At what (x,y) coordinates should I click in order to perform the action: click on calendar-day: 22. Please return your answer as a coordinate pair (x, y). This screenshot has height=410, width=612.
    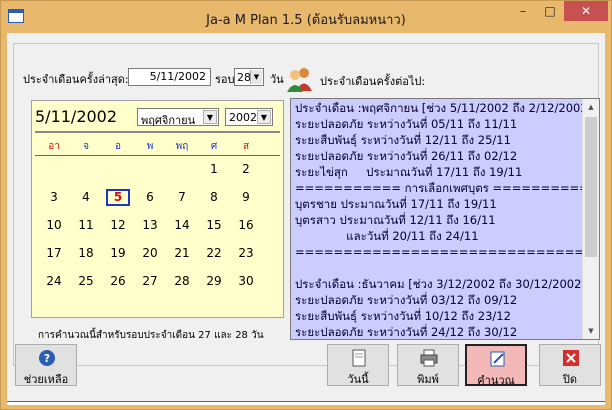
    Looking at the image, I should click on (214, 253).